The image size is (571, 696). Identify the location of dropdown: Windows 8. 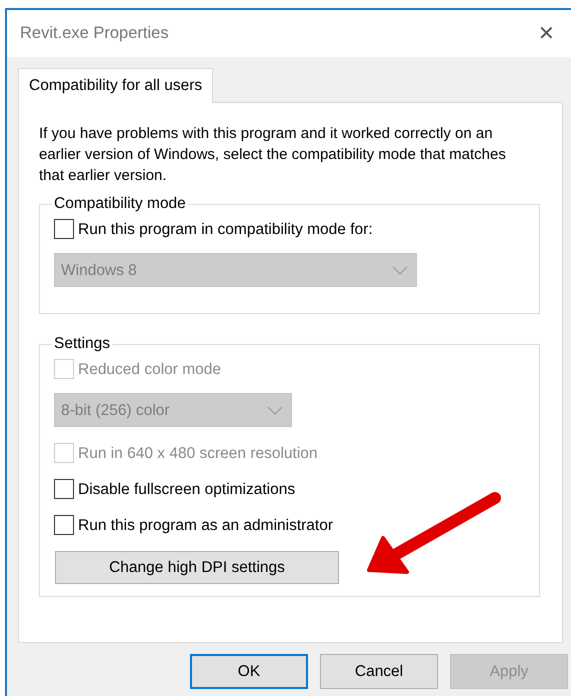
(235, 270).